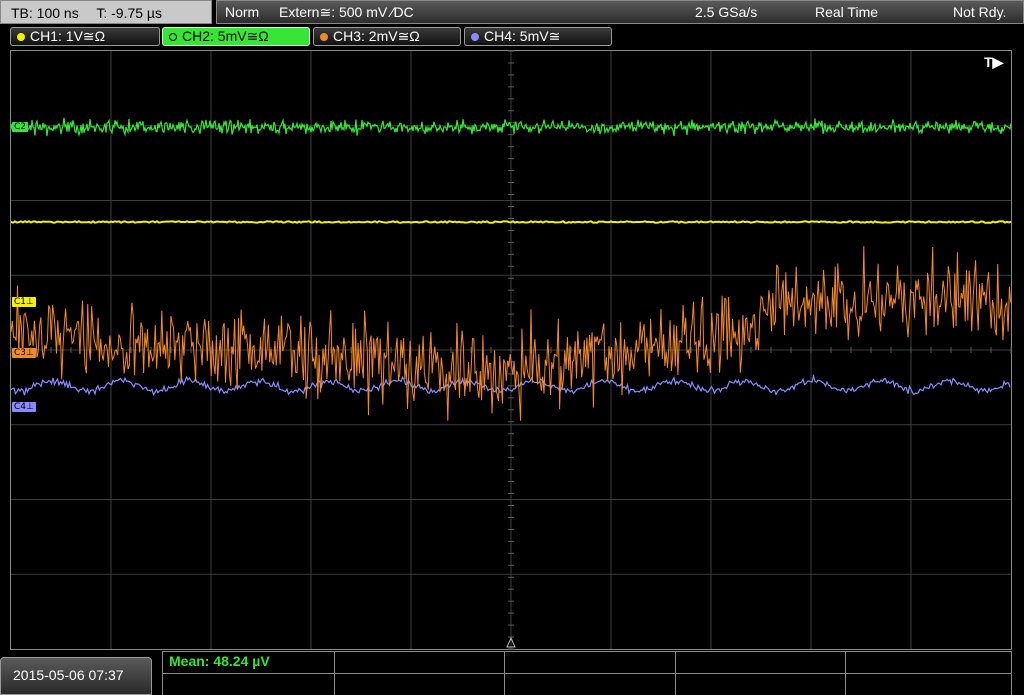 This screenshot has width=1024, height=695. I want to click on ch3-offset-marker: C3⊥, so click(24, 353).